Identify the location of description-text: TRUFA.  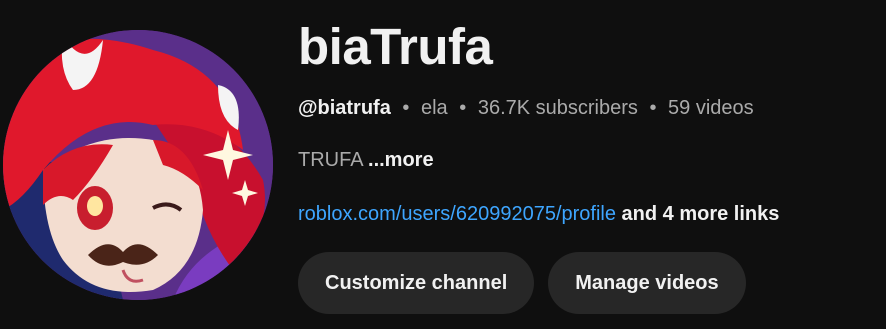
(330, 160).